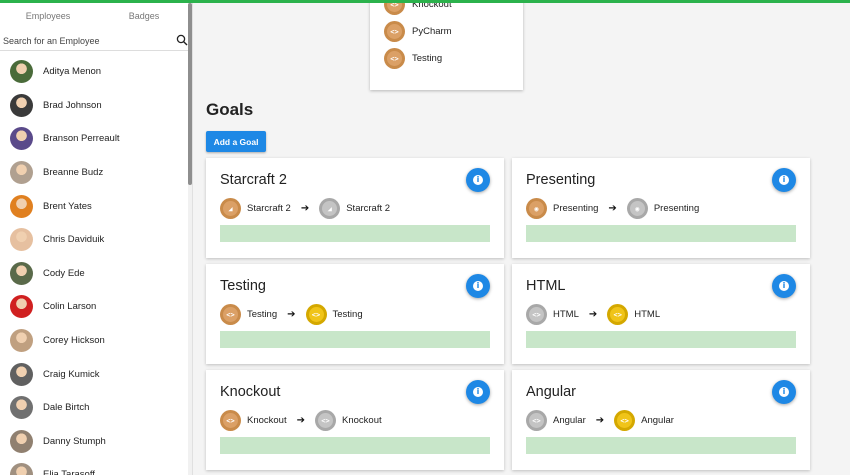 Image resolution: width=850 pixels, height=475 pixels. Describe the element at coordinates (94, 408) in the screenshot. I see `employee-list-item: Dale Birtch` at that location.